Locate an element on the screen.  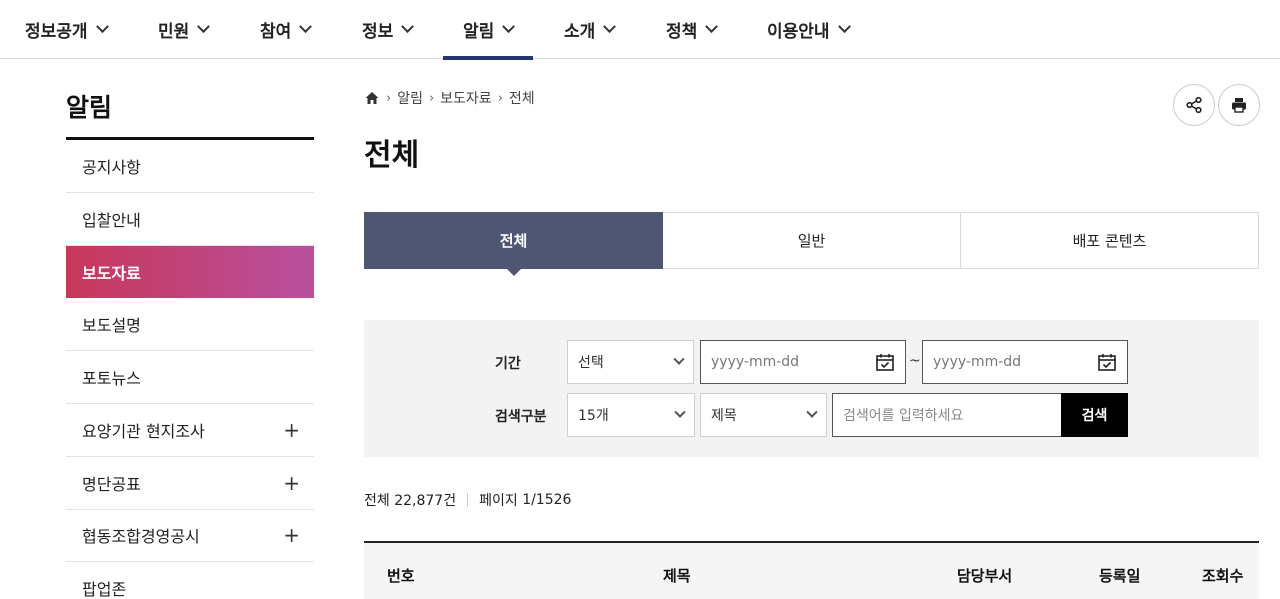
nav-item-about: 소개 is located at coordinates (590, 29).